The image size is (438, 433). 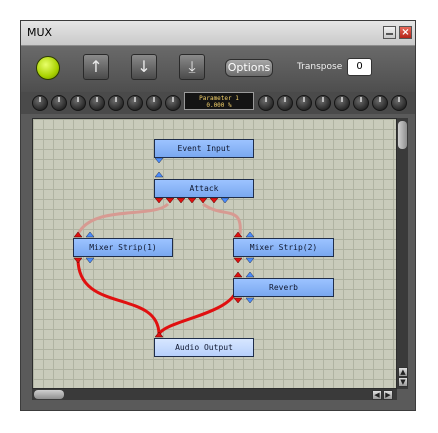 What do you see at coordinates (219, 98) in the screenshot?
I see `parameter-name: Parameter 1` at bounding box center [219, 98].